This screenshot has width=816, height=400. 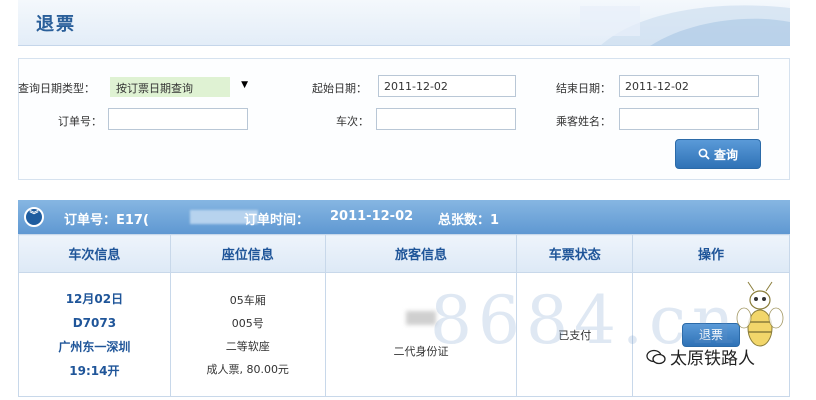 What do you see at coordinates (106, 220) in the screenshot?
I see `order-number-text: 订单号：E17(` at bounding box center [106, 220].